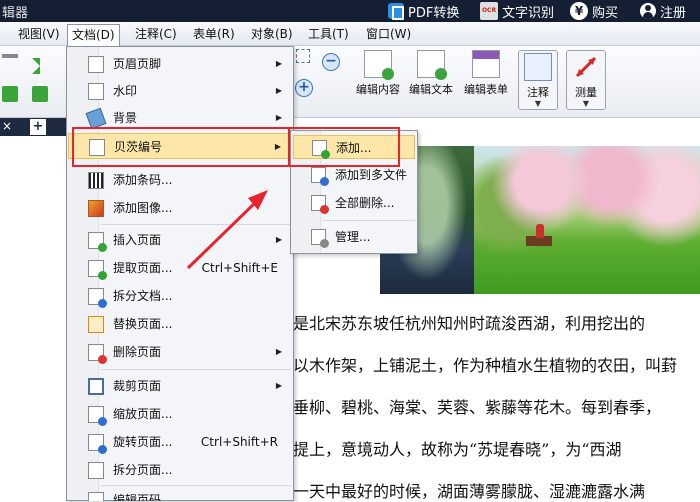 The image size is (700, 502). Describe the element at coordinates (303, 56) in the screenshot. I see `marquee-zoom-icon` at that location.